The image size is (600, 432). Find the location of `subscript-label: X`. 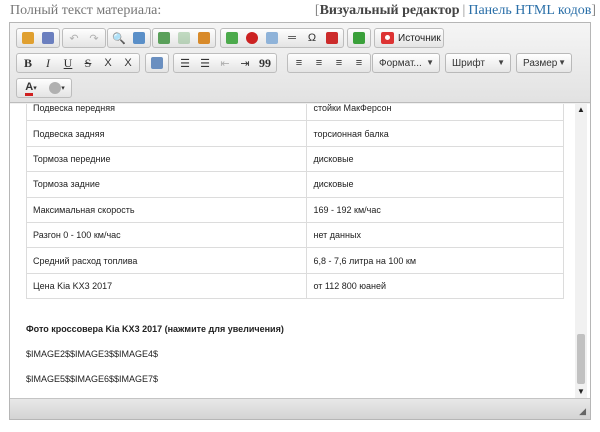

subscript-label: X is located at coordinates (108, 63).